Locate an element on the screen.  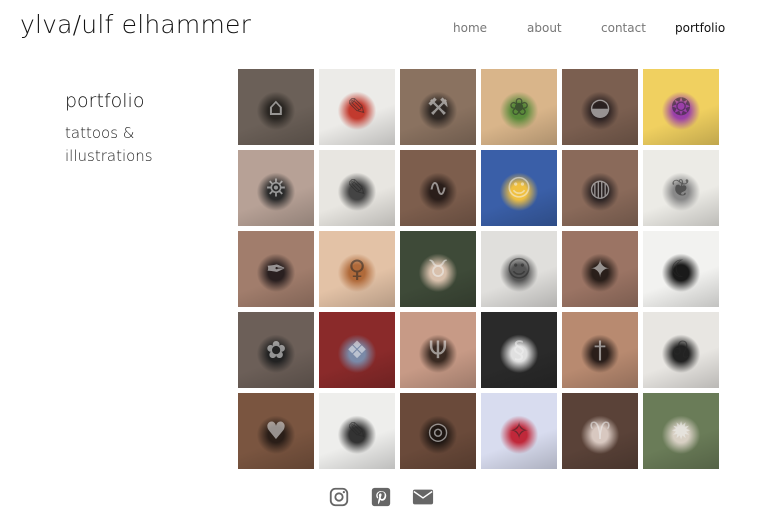
dagger-tattoo-tile: † is located at coordinates (600, 350).